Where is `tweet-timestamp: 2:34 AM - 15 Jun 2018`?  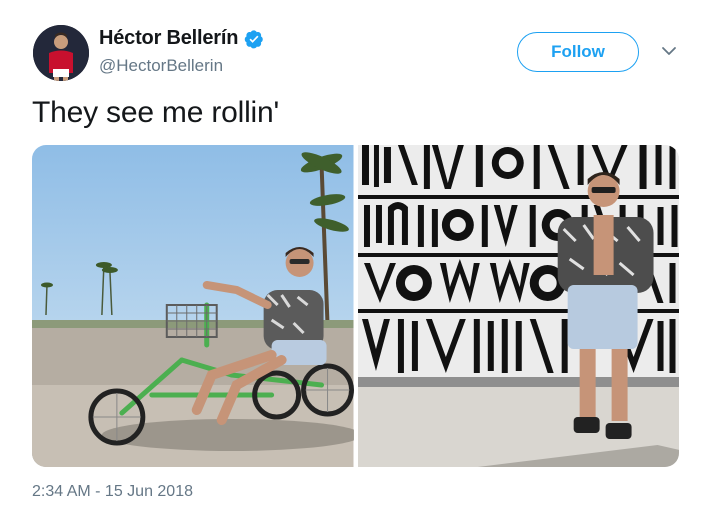
tweet-timestamp: 2:34 AM - 15 Jun 2018 is located at coordinates (112, 492).